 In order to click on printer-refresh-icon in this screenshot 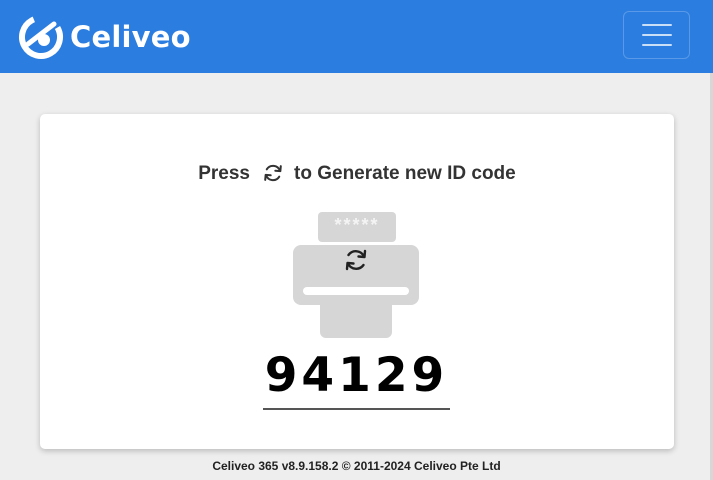, I will do `click(356, 275)`.